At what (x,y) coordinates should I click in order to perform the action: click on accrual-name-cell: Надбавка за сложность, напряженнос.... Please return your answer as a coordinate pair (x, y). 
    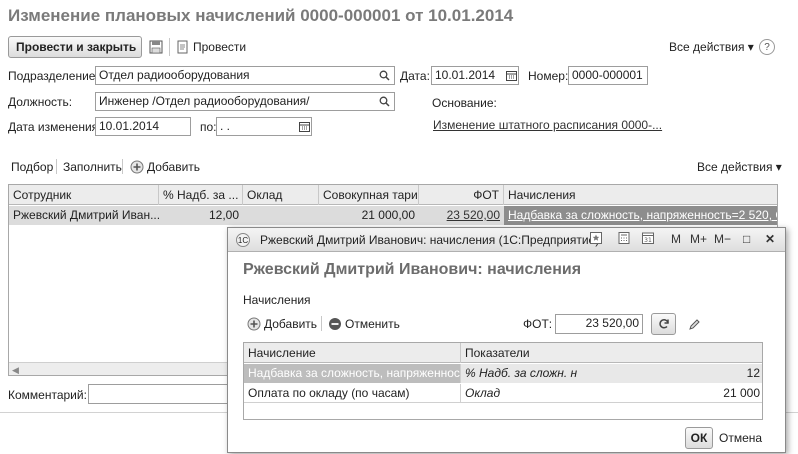
    Looking at the image, I should click on (352, 373).